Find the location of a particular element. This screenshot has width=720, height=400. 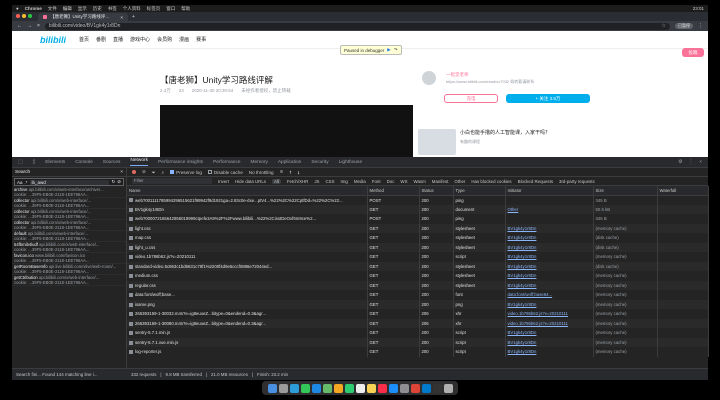

preserve-log-checkbox: Preserve log is located at coordinates (186, 172).